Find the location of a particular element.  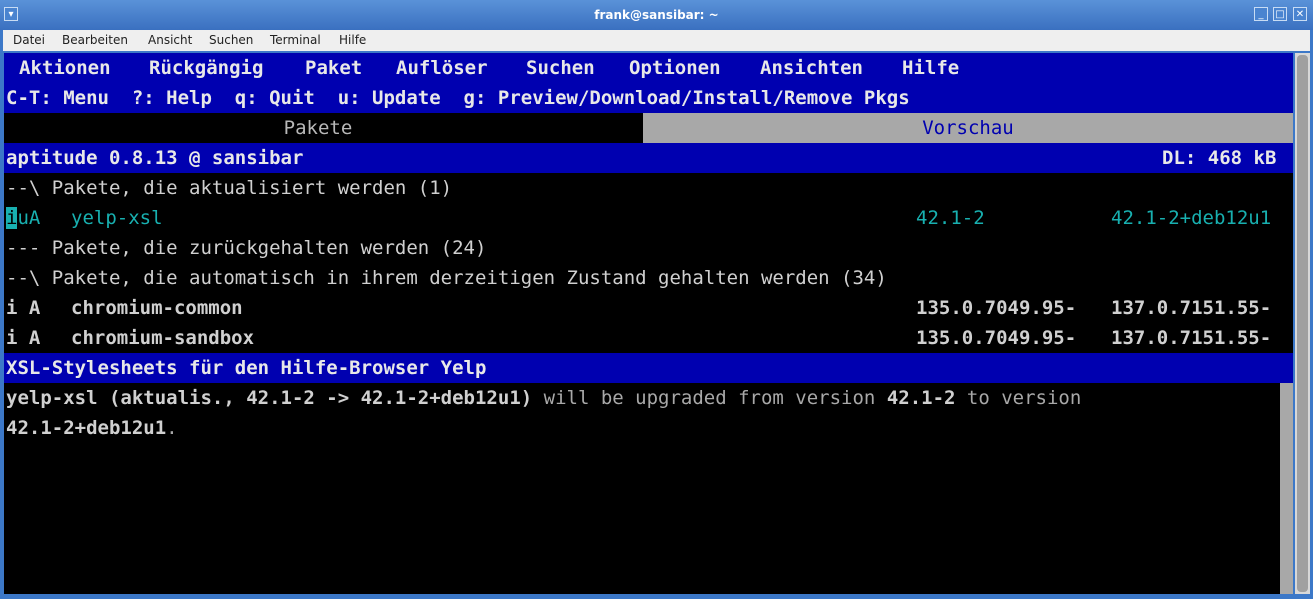

apt-menu-rueckgaengig: Rückgängig is located at coordinates (206, 68).